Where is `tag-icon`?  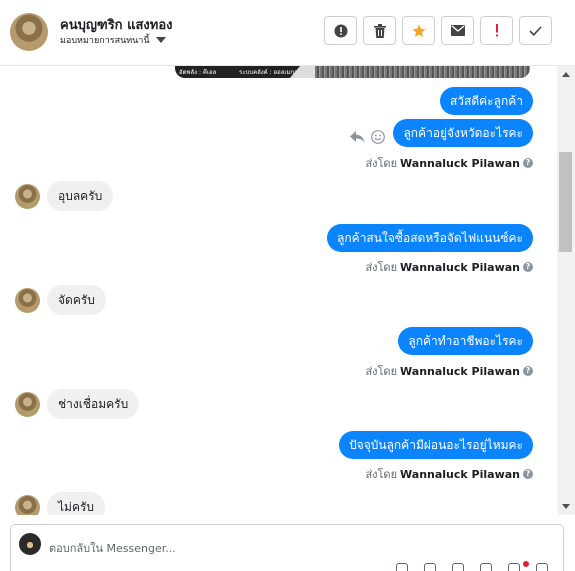
tag-icon is located at coordinates (430, 567).